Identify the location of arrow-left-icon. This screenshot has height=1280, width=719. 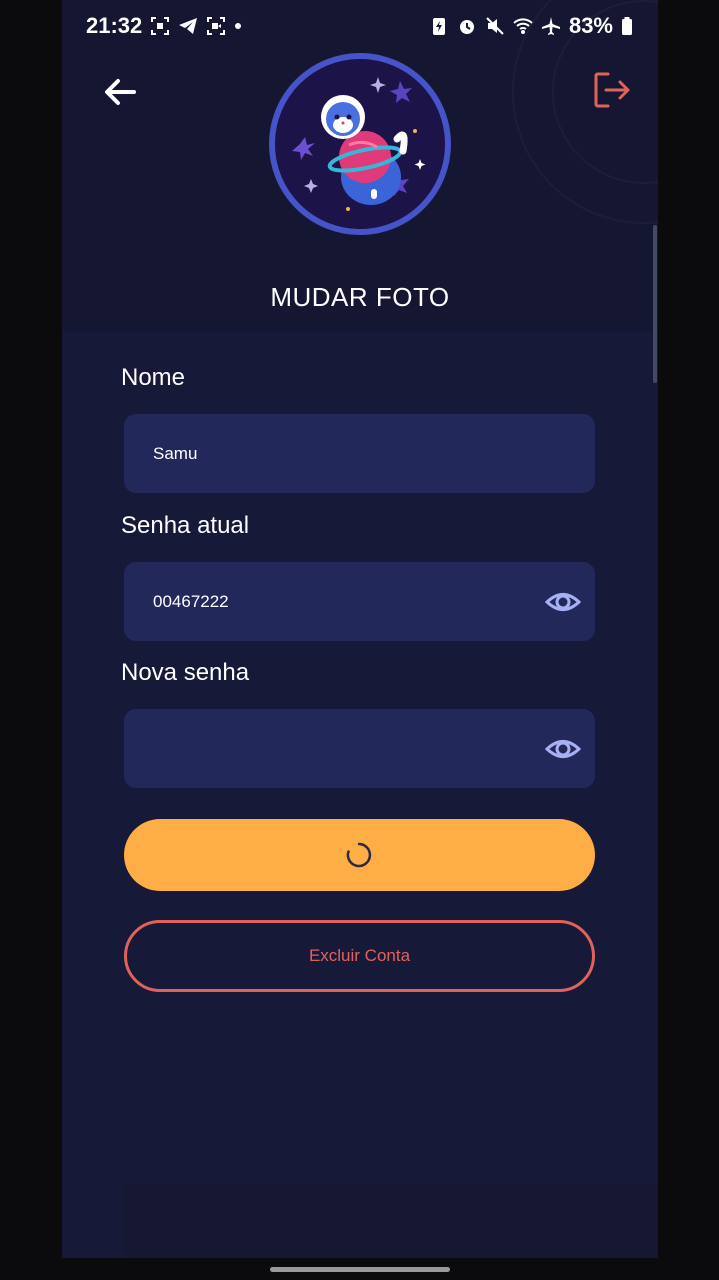
(120, 92).